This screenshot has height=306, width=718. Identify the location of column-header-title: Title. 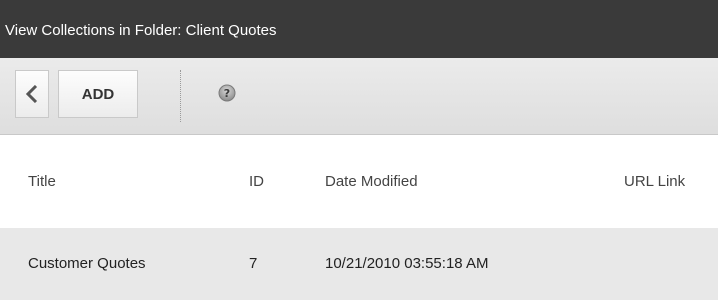
(42, 181).